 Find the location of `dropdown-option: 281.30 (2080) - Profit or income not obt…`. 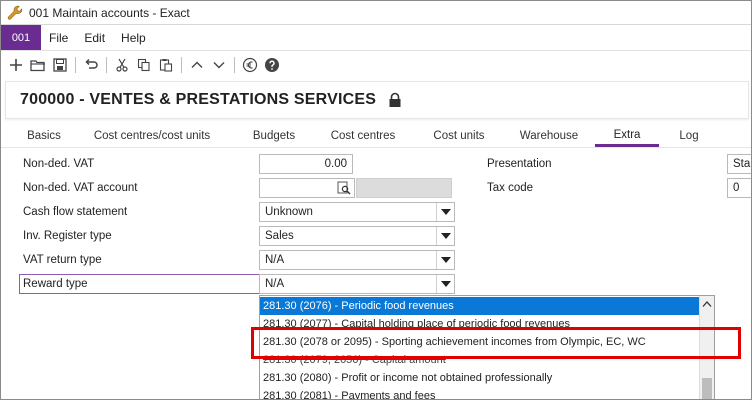

dropdown-option: 281.30 (2080) - Profit or income not obt… is located at coordinates (480, 378).